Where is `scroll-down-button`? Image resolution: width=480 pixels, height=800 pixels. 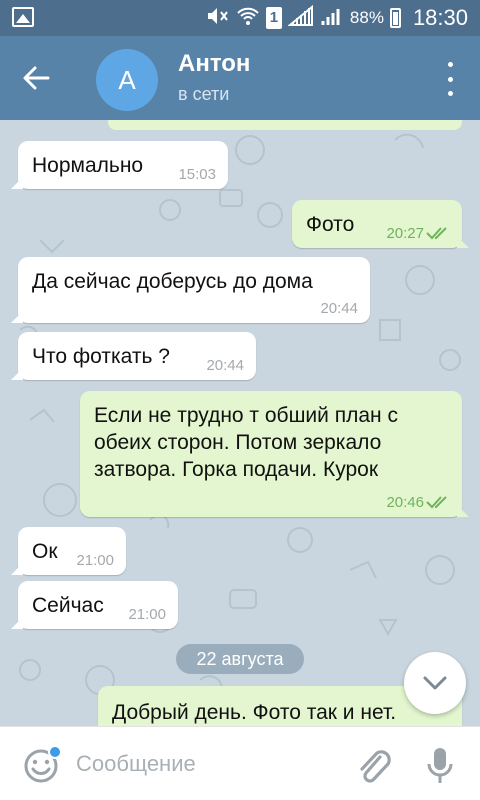 scroll-down-button is located at coordinates (435, 683).